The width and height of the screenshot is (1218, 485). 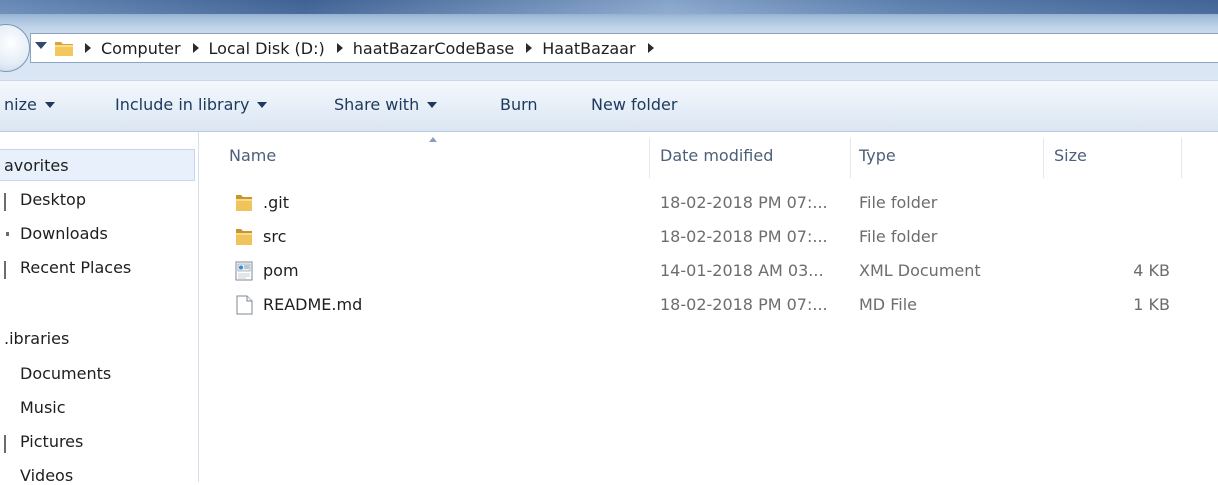 I want to click on file-name: src, so click(x=275, y=236).